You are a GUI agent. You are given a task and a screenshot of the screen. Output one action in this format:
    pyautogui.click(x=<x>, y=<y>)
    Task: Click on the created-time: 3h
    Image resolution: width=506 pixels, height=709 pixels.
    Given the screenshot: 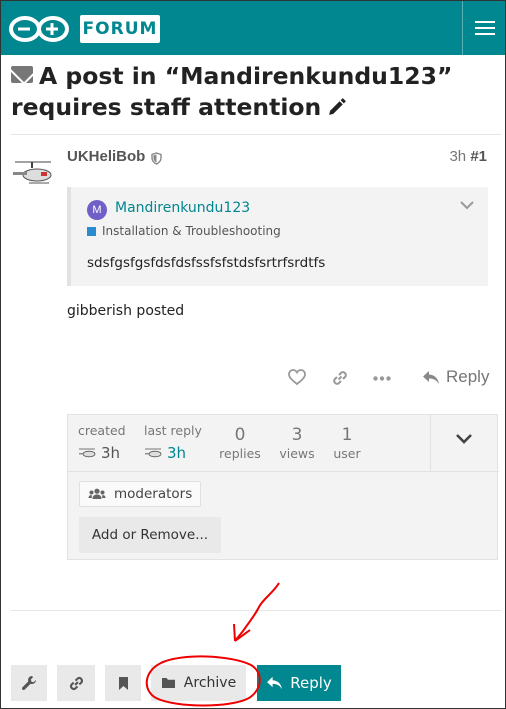 What is the action you would take?
    pyautogui.click(x=111, y=453)
    